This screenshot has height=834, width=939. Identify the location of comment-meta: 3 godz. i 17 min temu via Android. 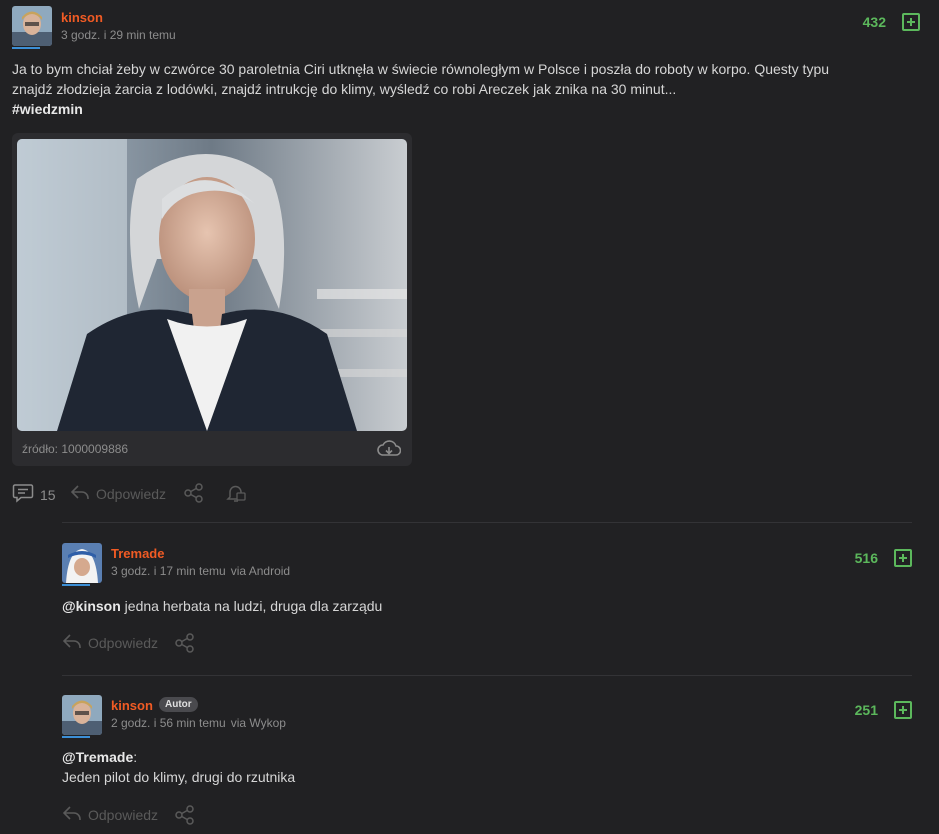
(200, 571).